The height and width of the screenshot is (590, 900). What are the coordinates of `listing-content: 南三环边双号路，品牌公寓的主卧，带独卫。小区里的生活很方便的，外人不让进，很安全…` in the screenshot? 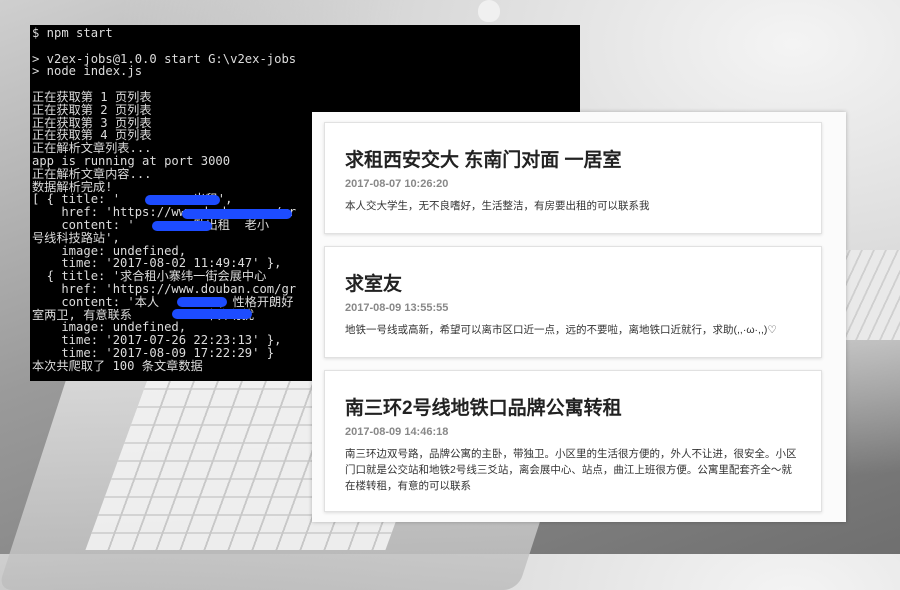 It's located at (571, 470).